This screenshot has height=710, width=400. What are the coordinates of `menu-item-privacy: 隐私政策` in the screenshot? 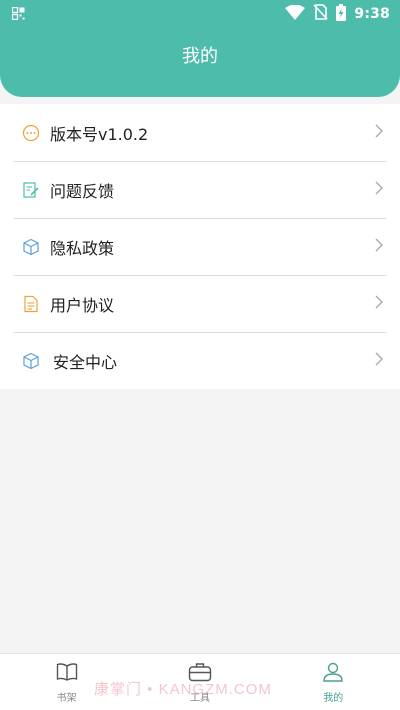 It's located at (200, 246).